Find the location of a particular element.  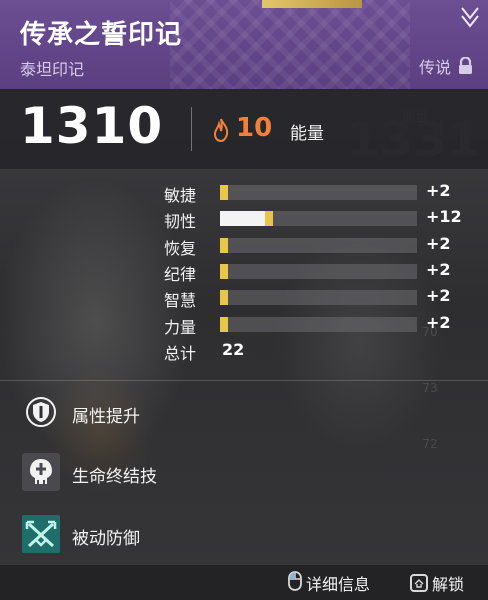

background-stat-value: 73 is located at coordinates (430, 388).